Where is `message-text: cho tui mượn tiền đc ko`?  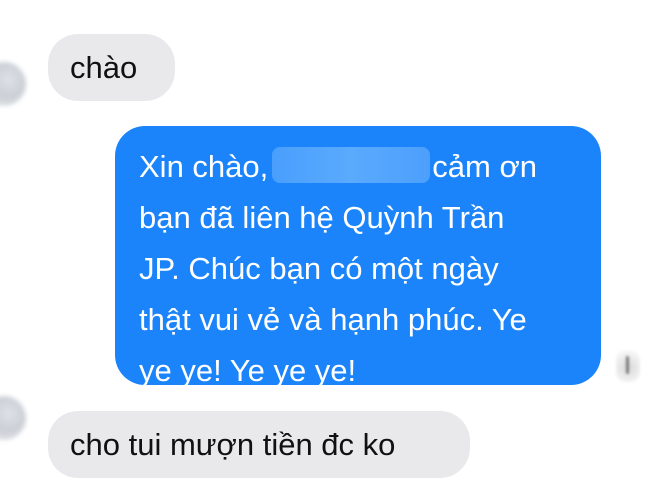 message-text: cho tui mượn tiền đc ko is located at coordinates (233, 444).